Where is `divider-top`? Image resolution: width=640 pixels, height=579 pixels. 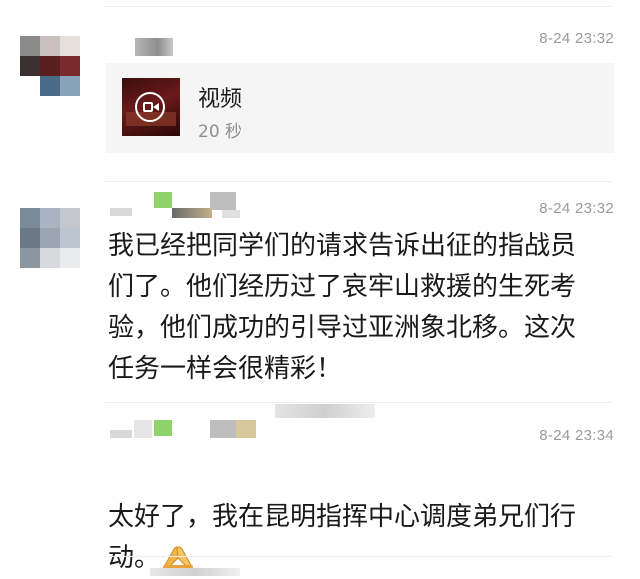
divider-top is located at coordinates (358, 6).